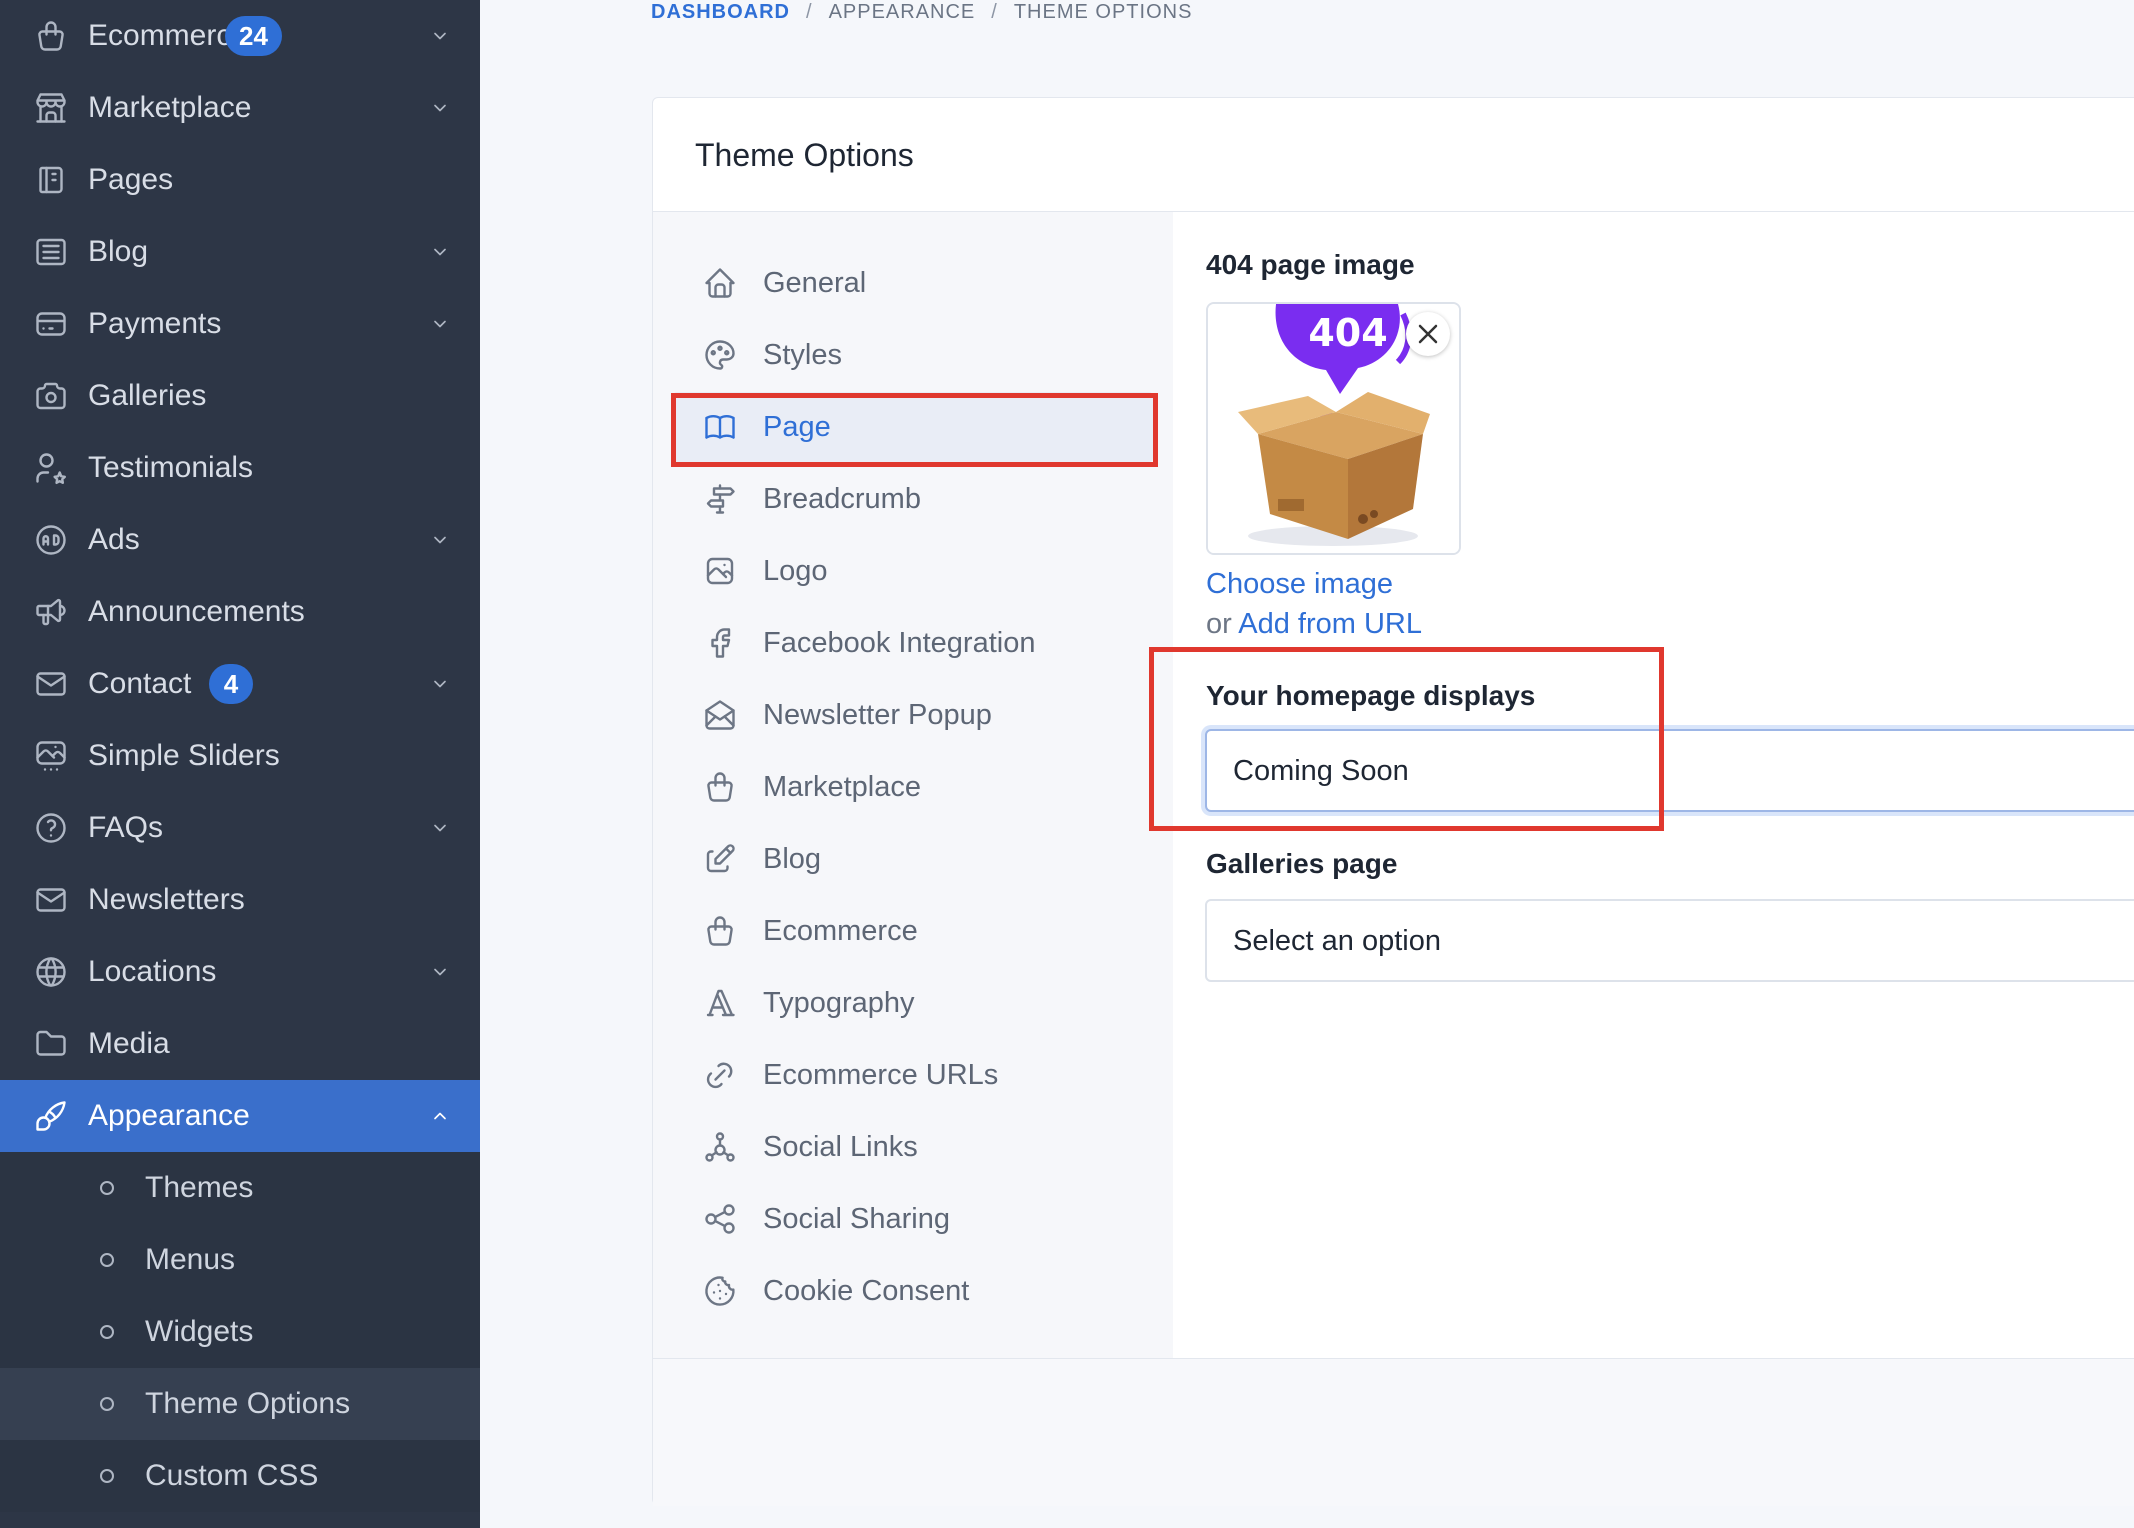 This screenshot has width=2134, height=1528. What do you see at coordinates (240, 972) in the screenshot?
I see `sidebar-item-locations: Locations` at bounding box center [240, 972].